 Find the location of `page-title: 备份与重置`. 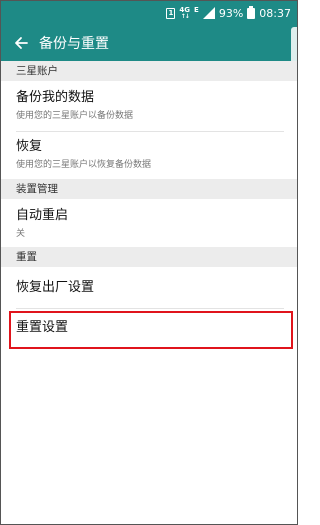

page-title: 备份与重置 is located at coordinates (74, 44).